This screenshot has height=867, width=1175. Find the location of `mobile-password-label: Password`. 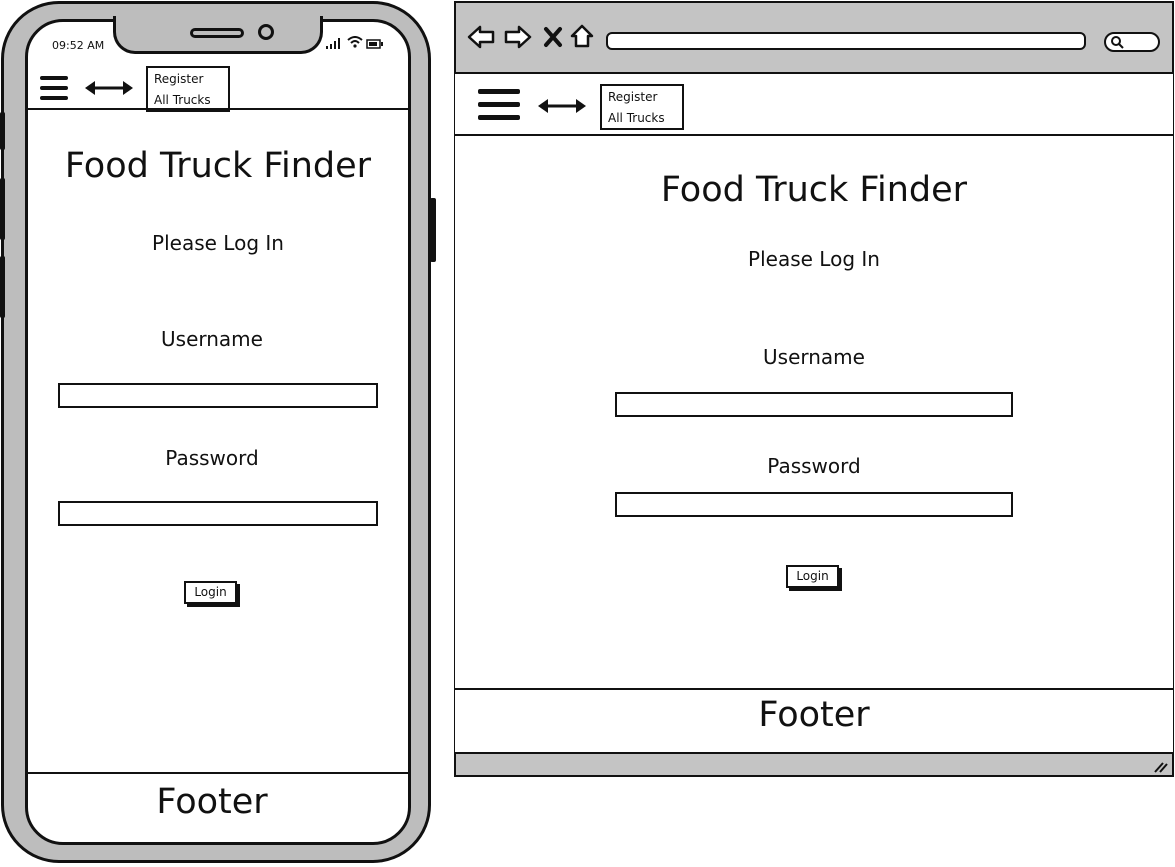

mobile-password-label: Password is located at coordinates (212, 458).